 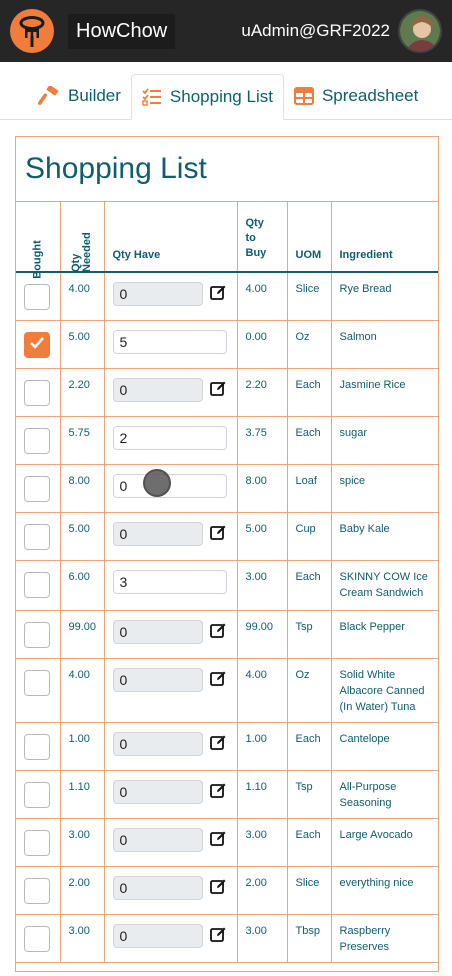 I want to click on table-row: 99.00 0 99.00 Tsp Black Pepper, so click(x=227, y=634).